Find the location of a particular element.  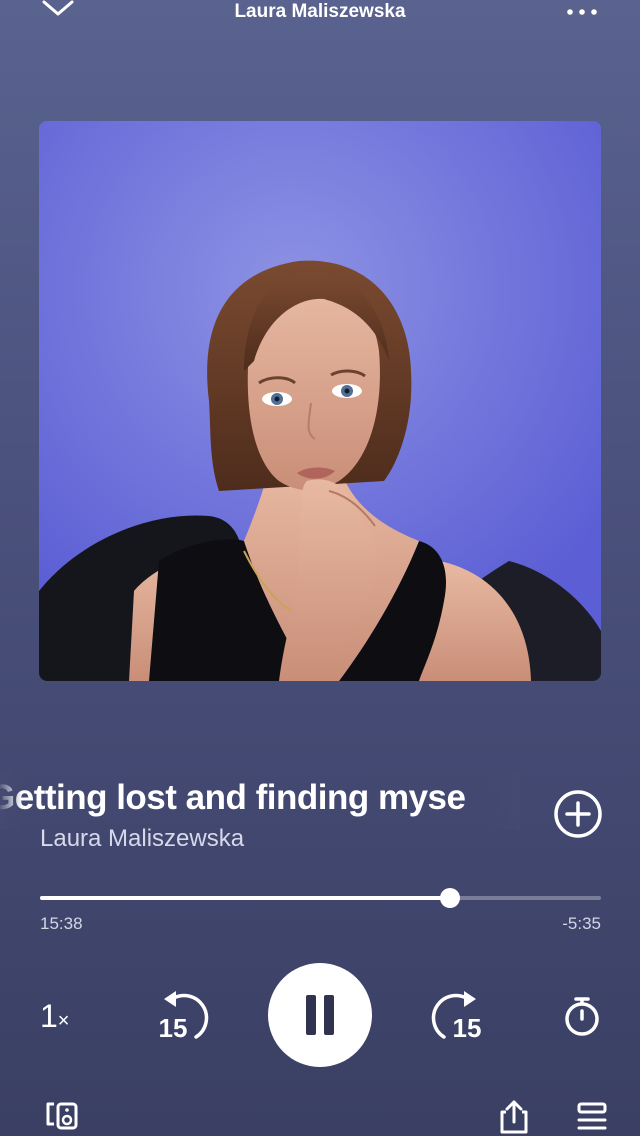

context-title: Laura Maliszewska is located at coordinates (320, 11).